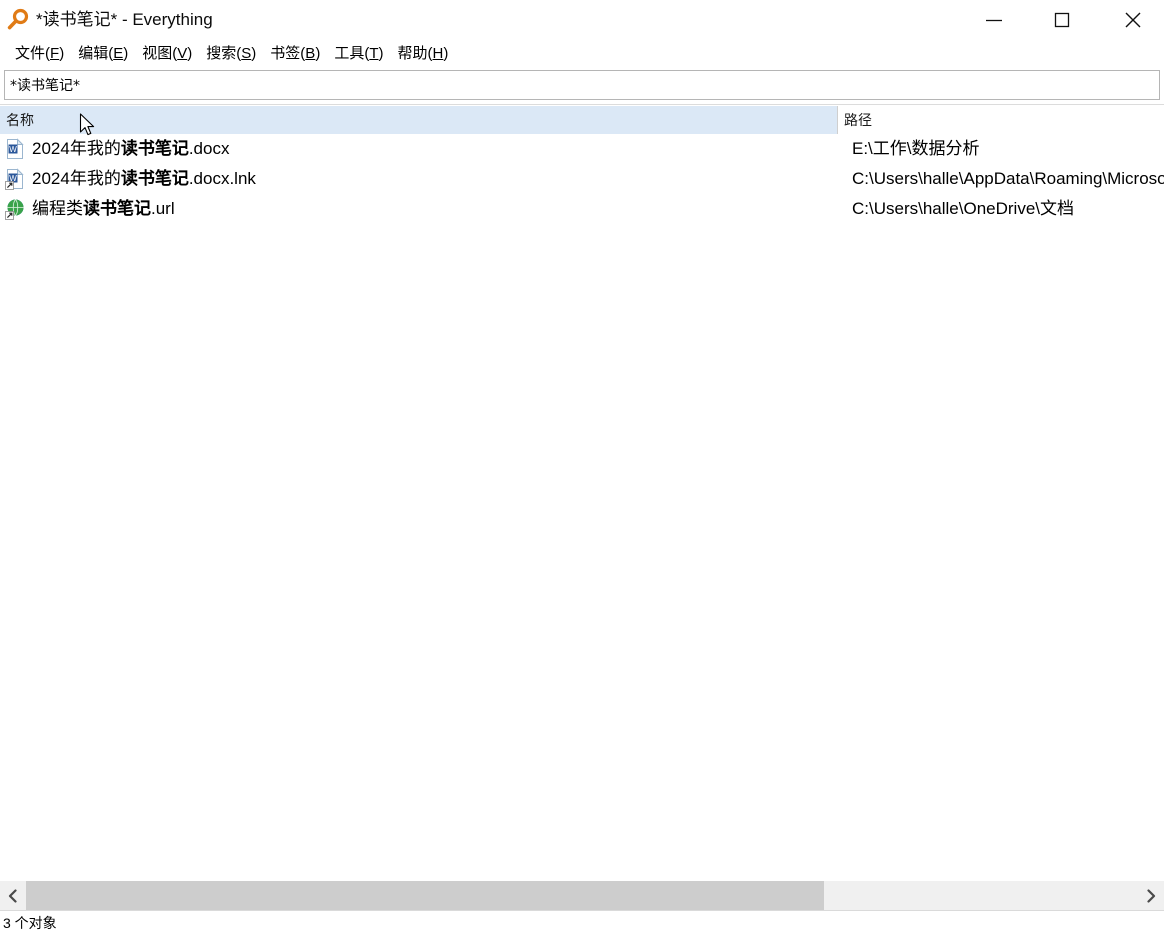 The width and height of the screenshot is (1164, 935). I want to click on result-name-text: 2024年我的读书笔记.docx.lnk, so click(144, 179).